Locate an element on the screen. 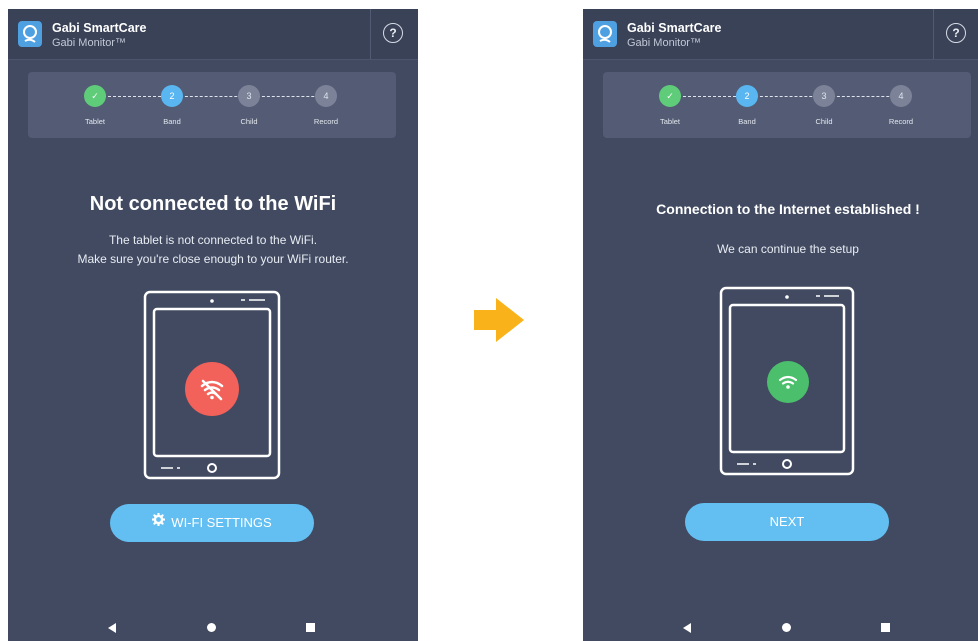  transition-arrow-icon is located at coordinates (499, 320).